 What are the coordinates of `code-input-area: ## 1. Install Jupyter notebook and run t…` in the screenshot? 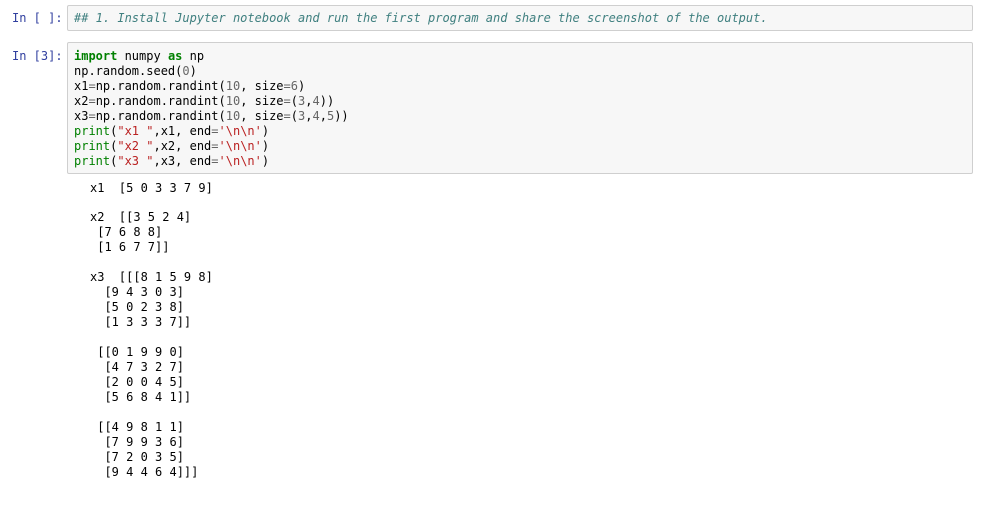 It's located at (520, 18).